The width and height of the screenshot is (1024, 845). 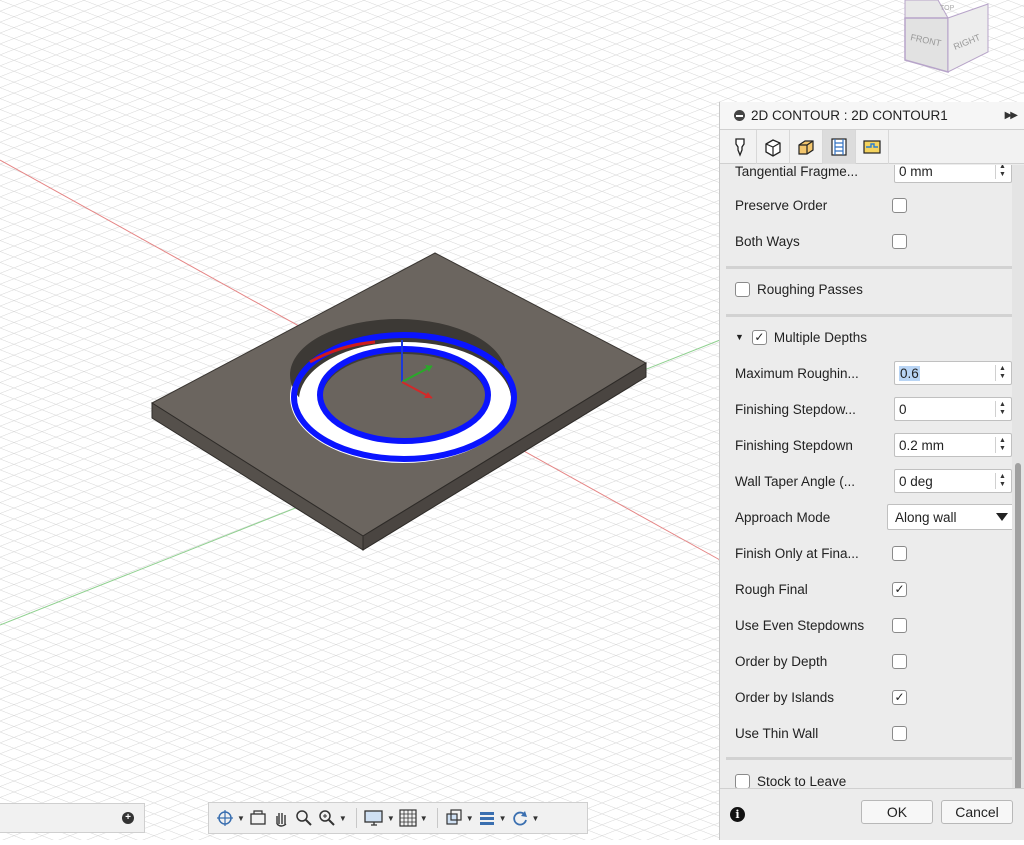 What do you see at coordinates (953, 481) in the screenshot?
I see `wall-taper-angle-input: 0 deg ▲ ▼` at bounding box center [953, 481].